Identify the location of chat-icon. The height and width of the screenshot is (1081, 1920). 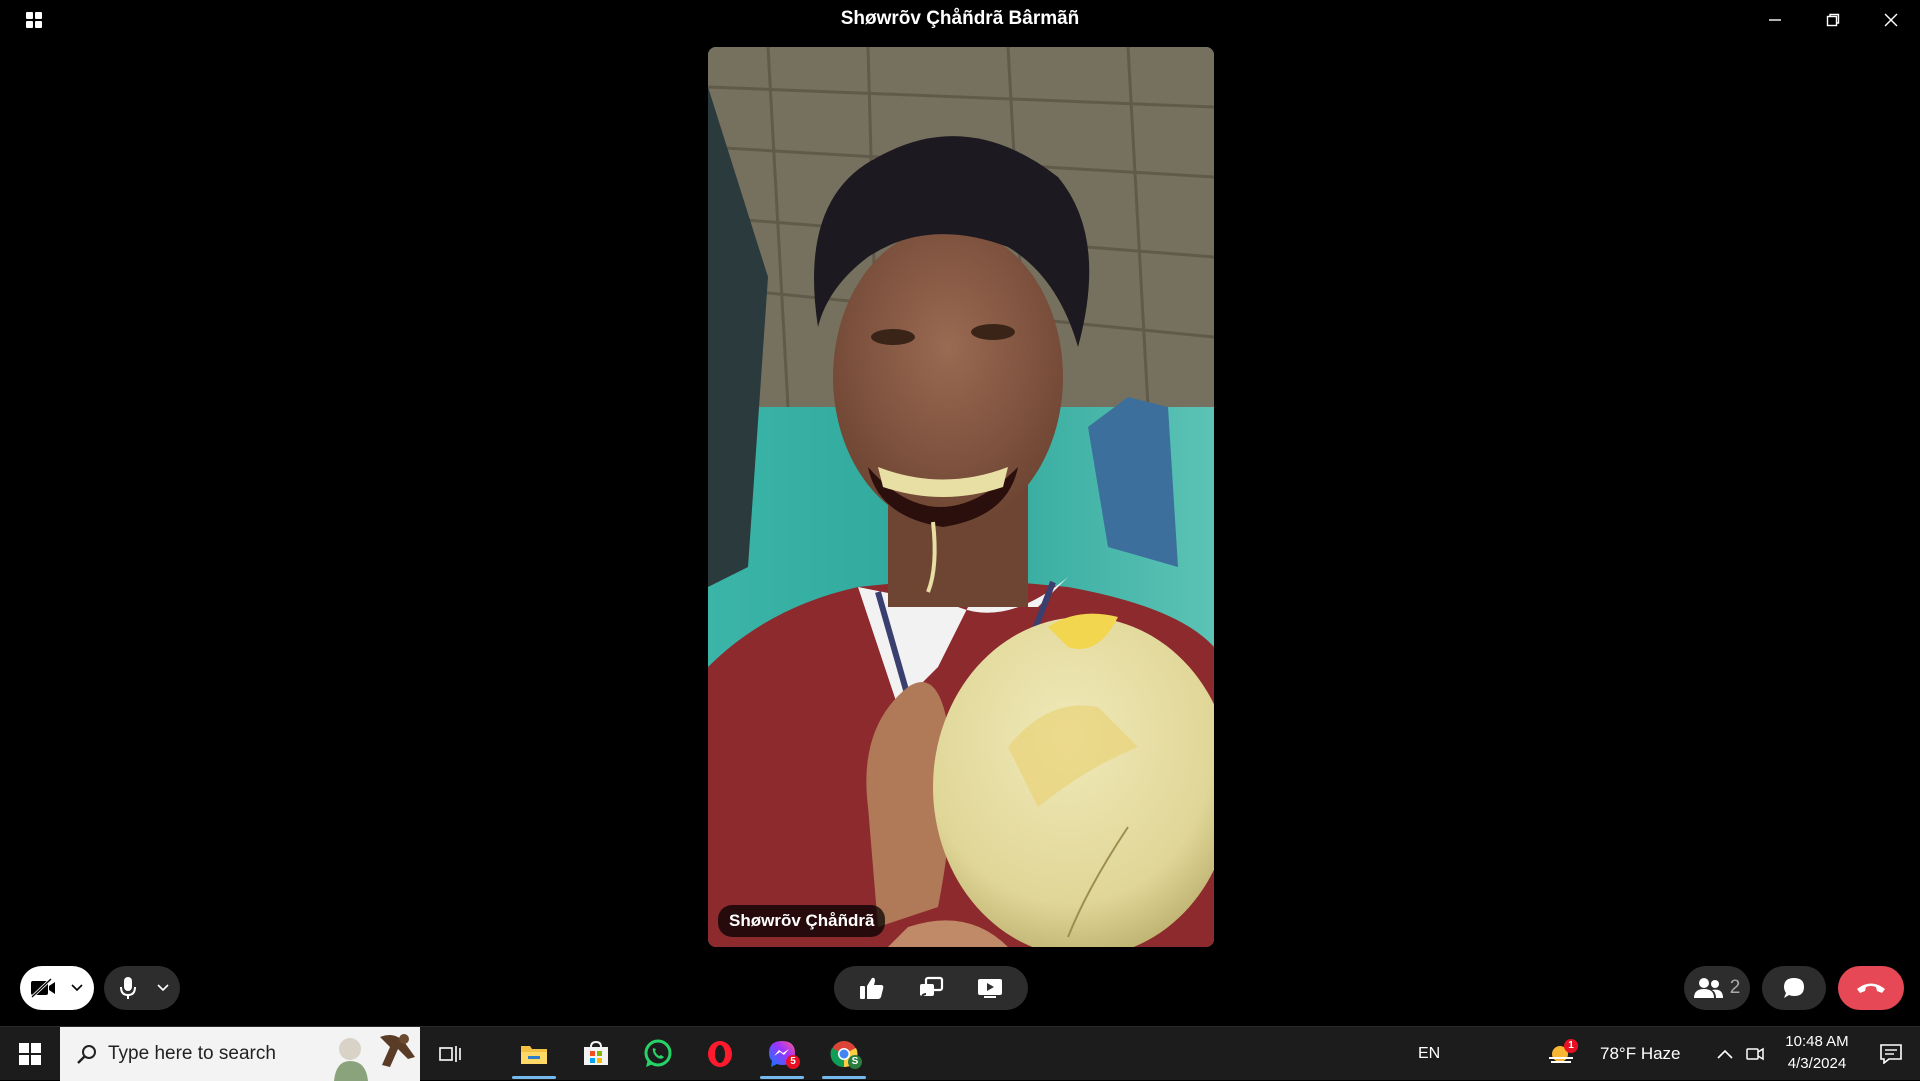
(1794, 988).